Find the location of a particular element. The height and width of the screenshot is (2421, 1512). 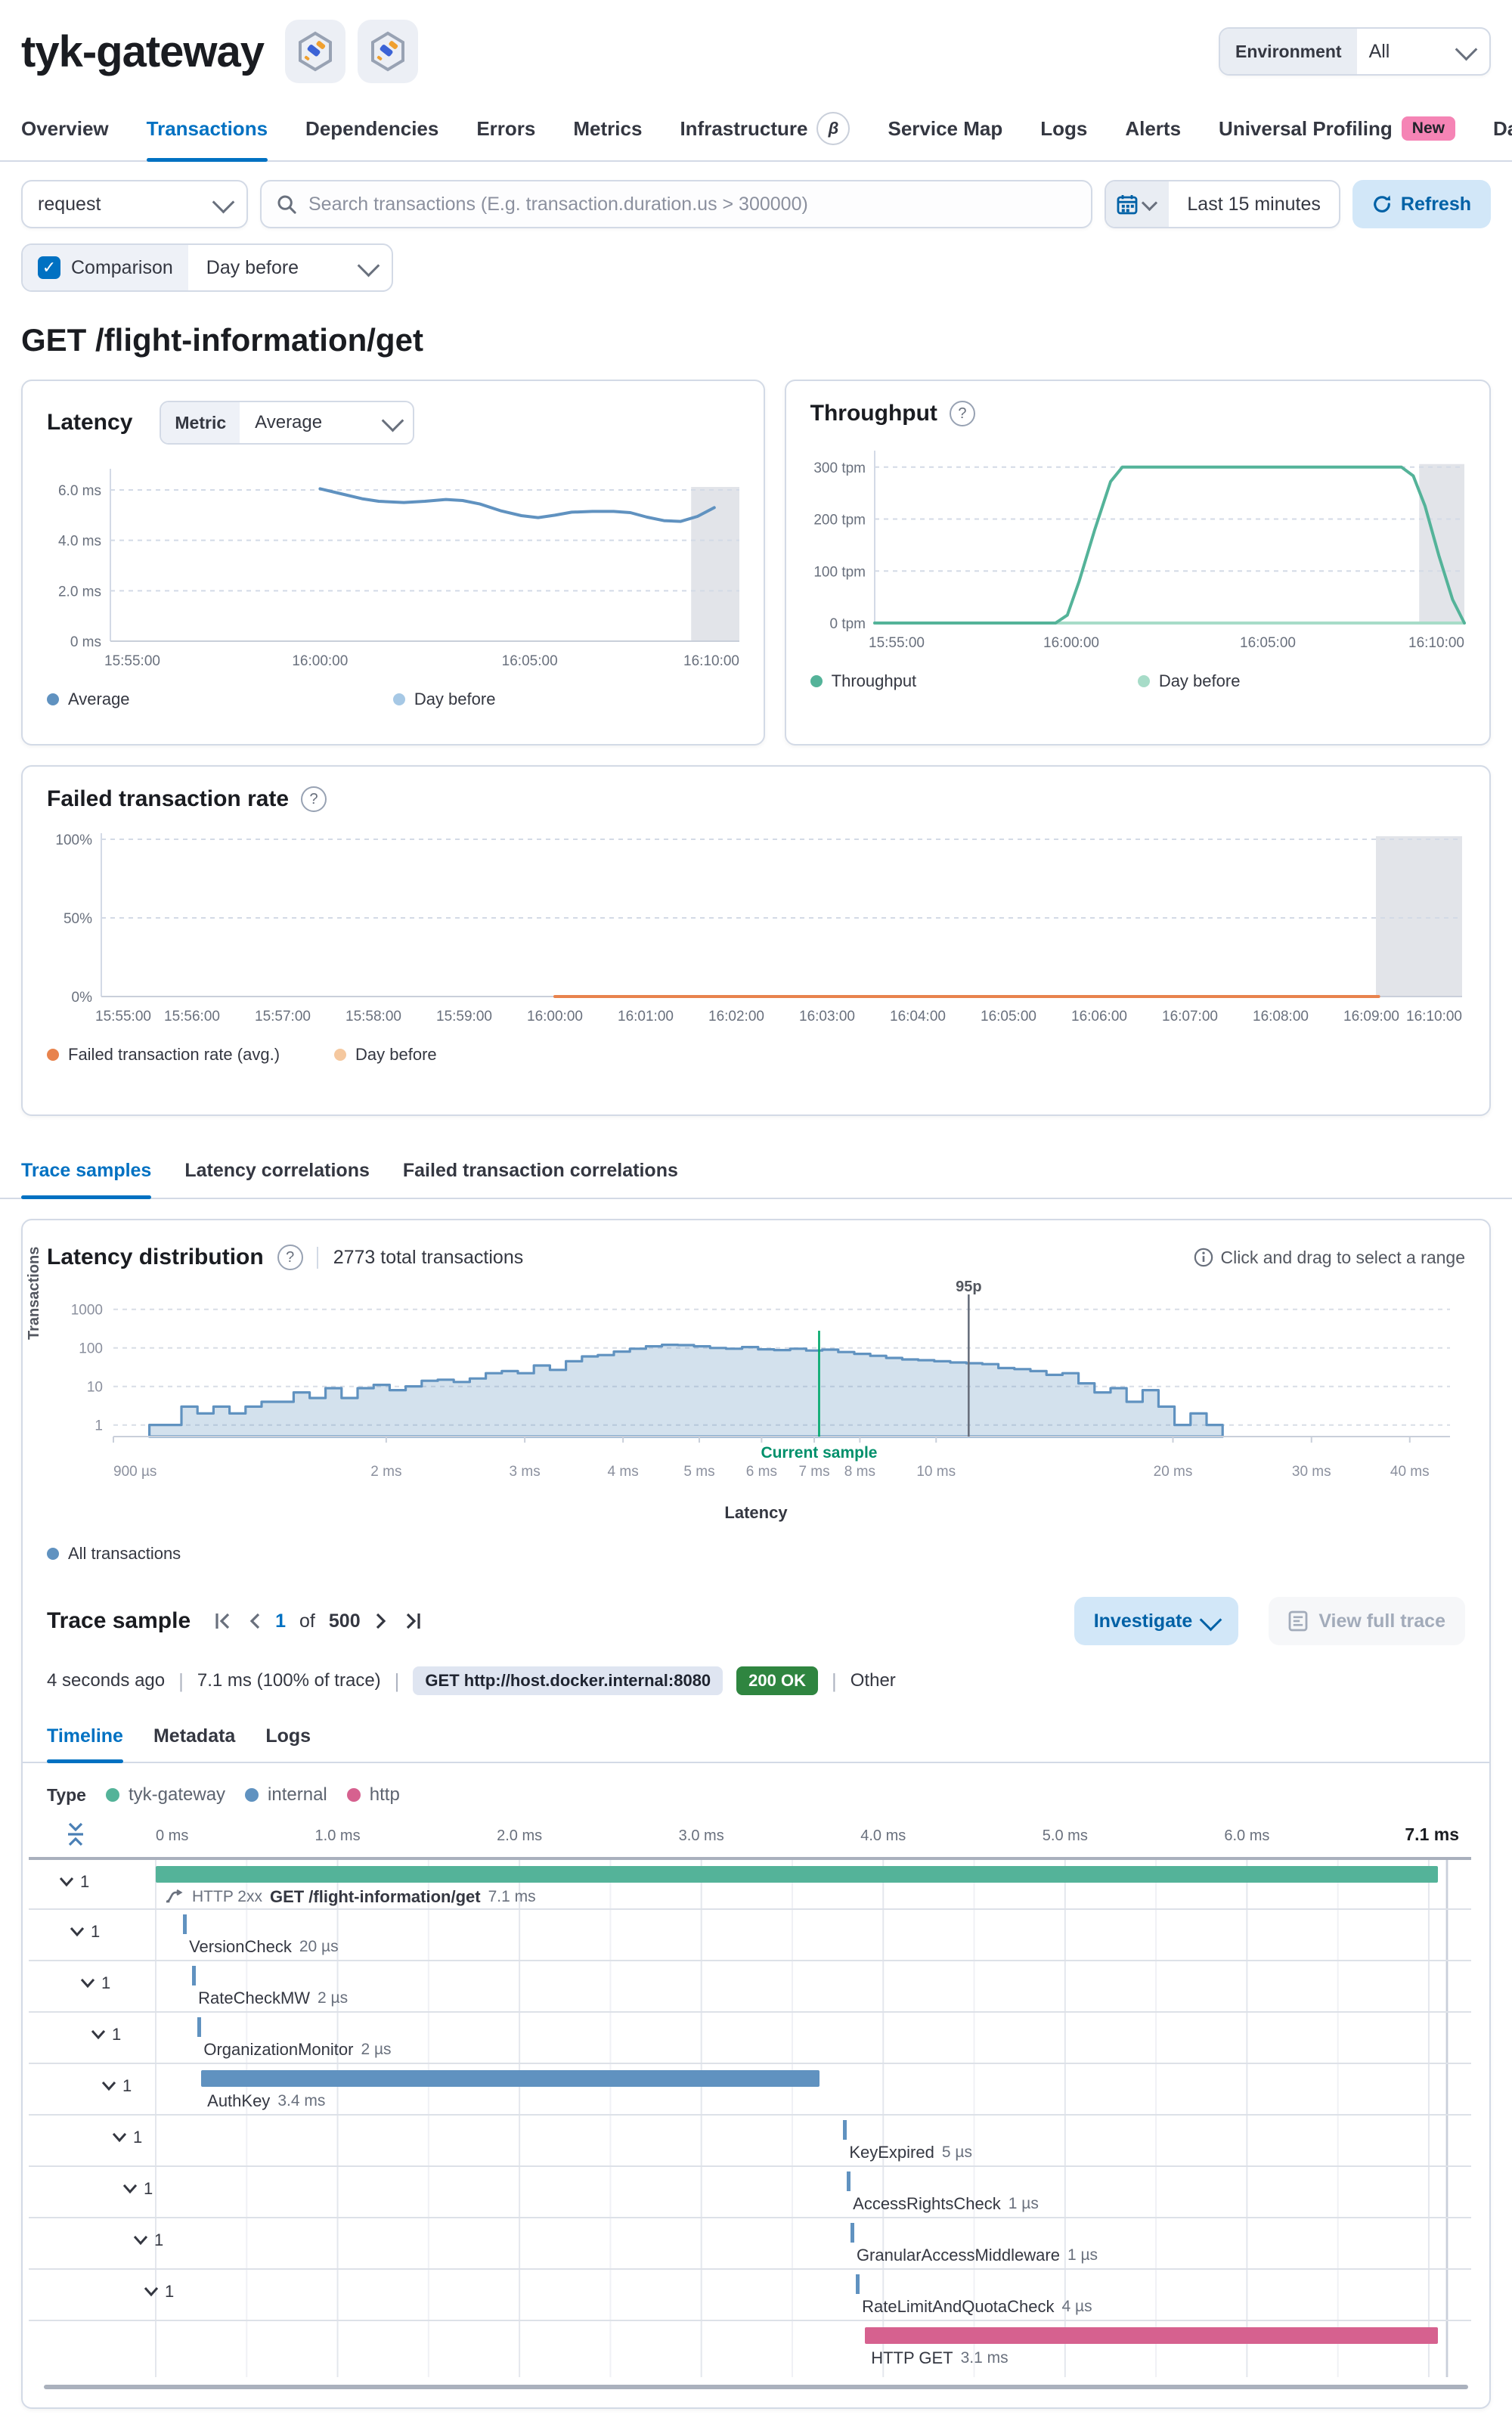

nav-tab-errors: Errors is located at coordinates (505, 128).